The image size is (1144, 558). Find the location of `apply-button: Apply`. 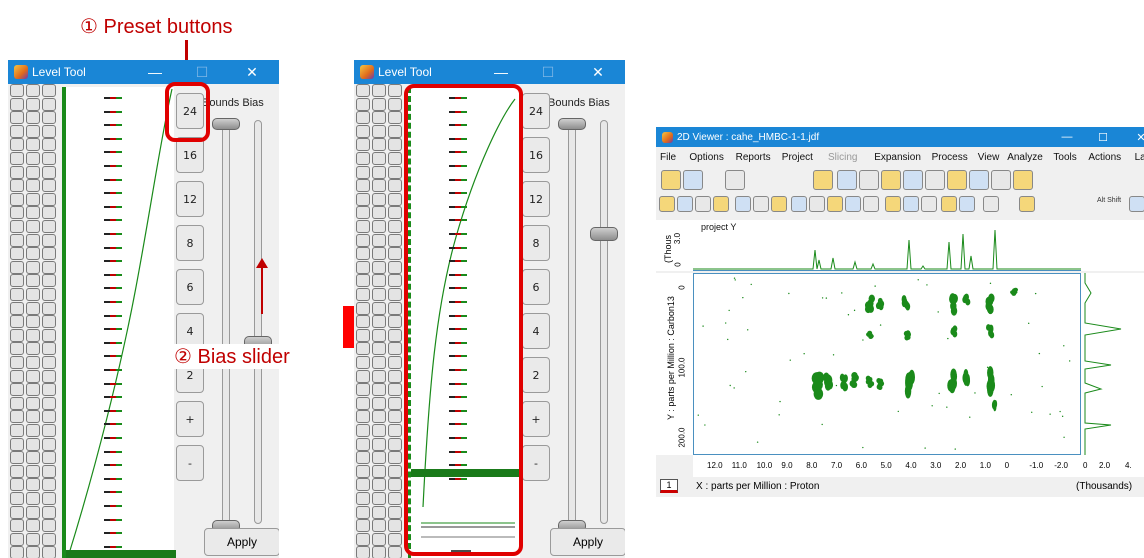

apply-button: Apply is located at coordinates (587, 542).